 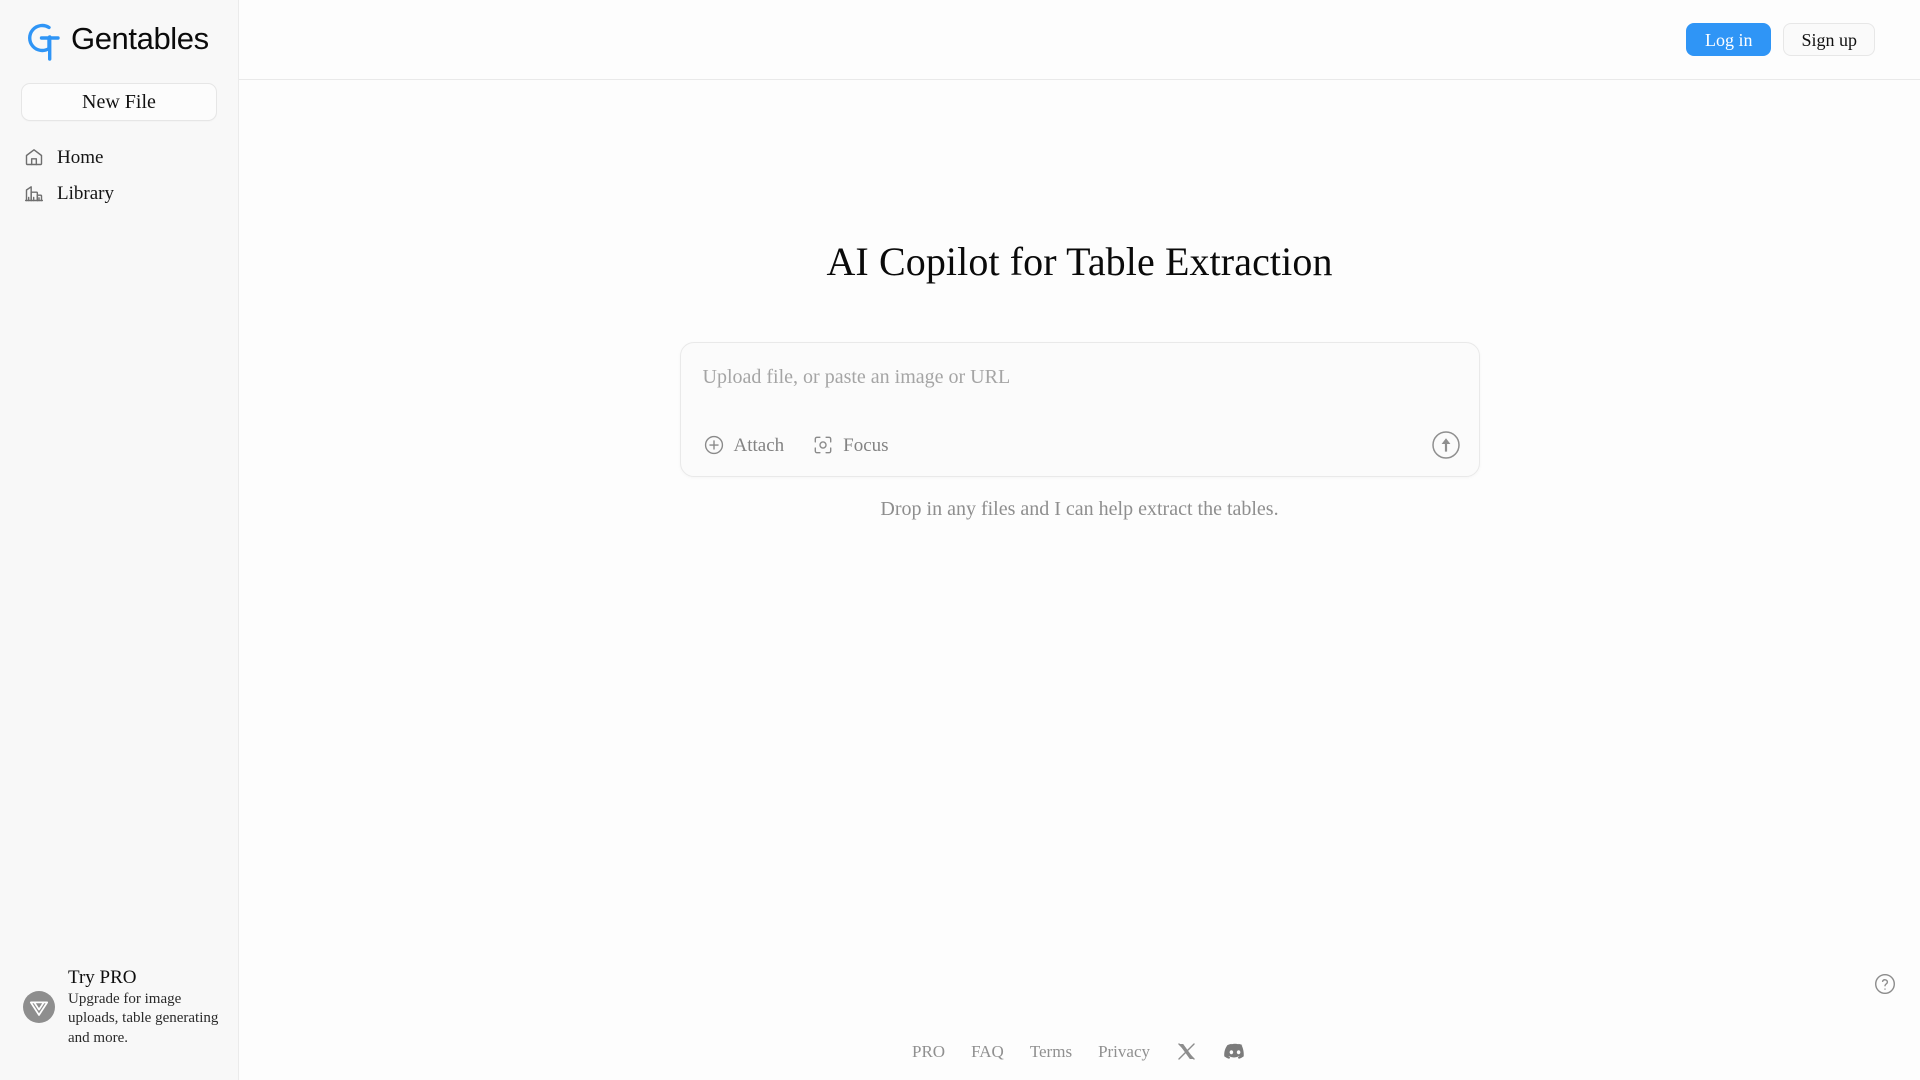 I want to click on question-mark-circle-icon, so click(x=1885, y=986).